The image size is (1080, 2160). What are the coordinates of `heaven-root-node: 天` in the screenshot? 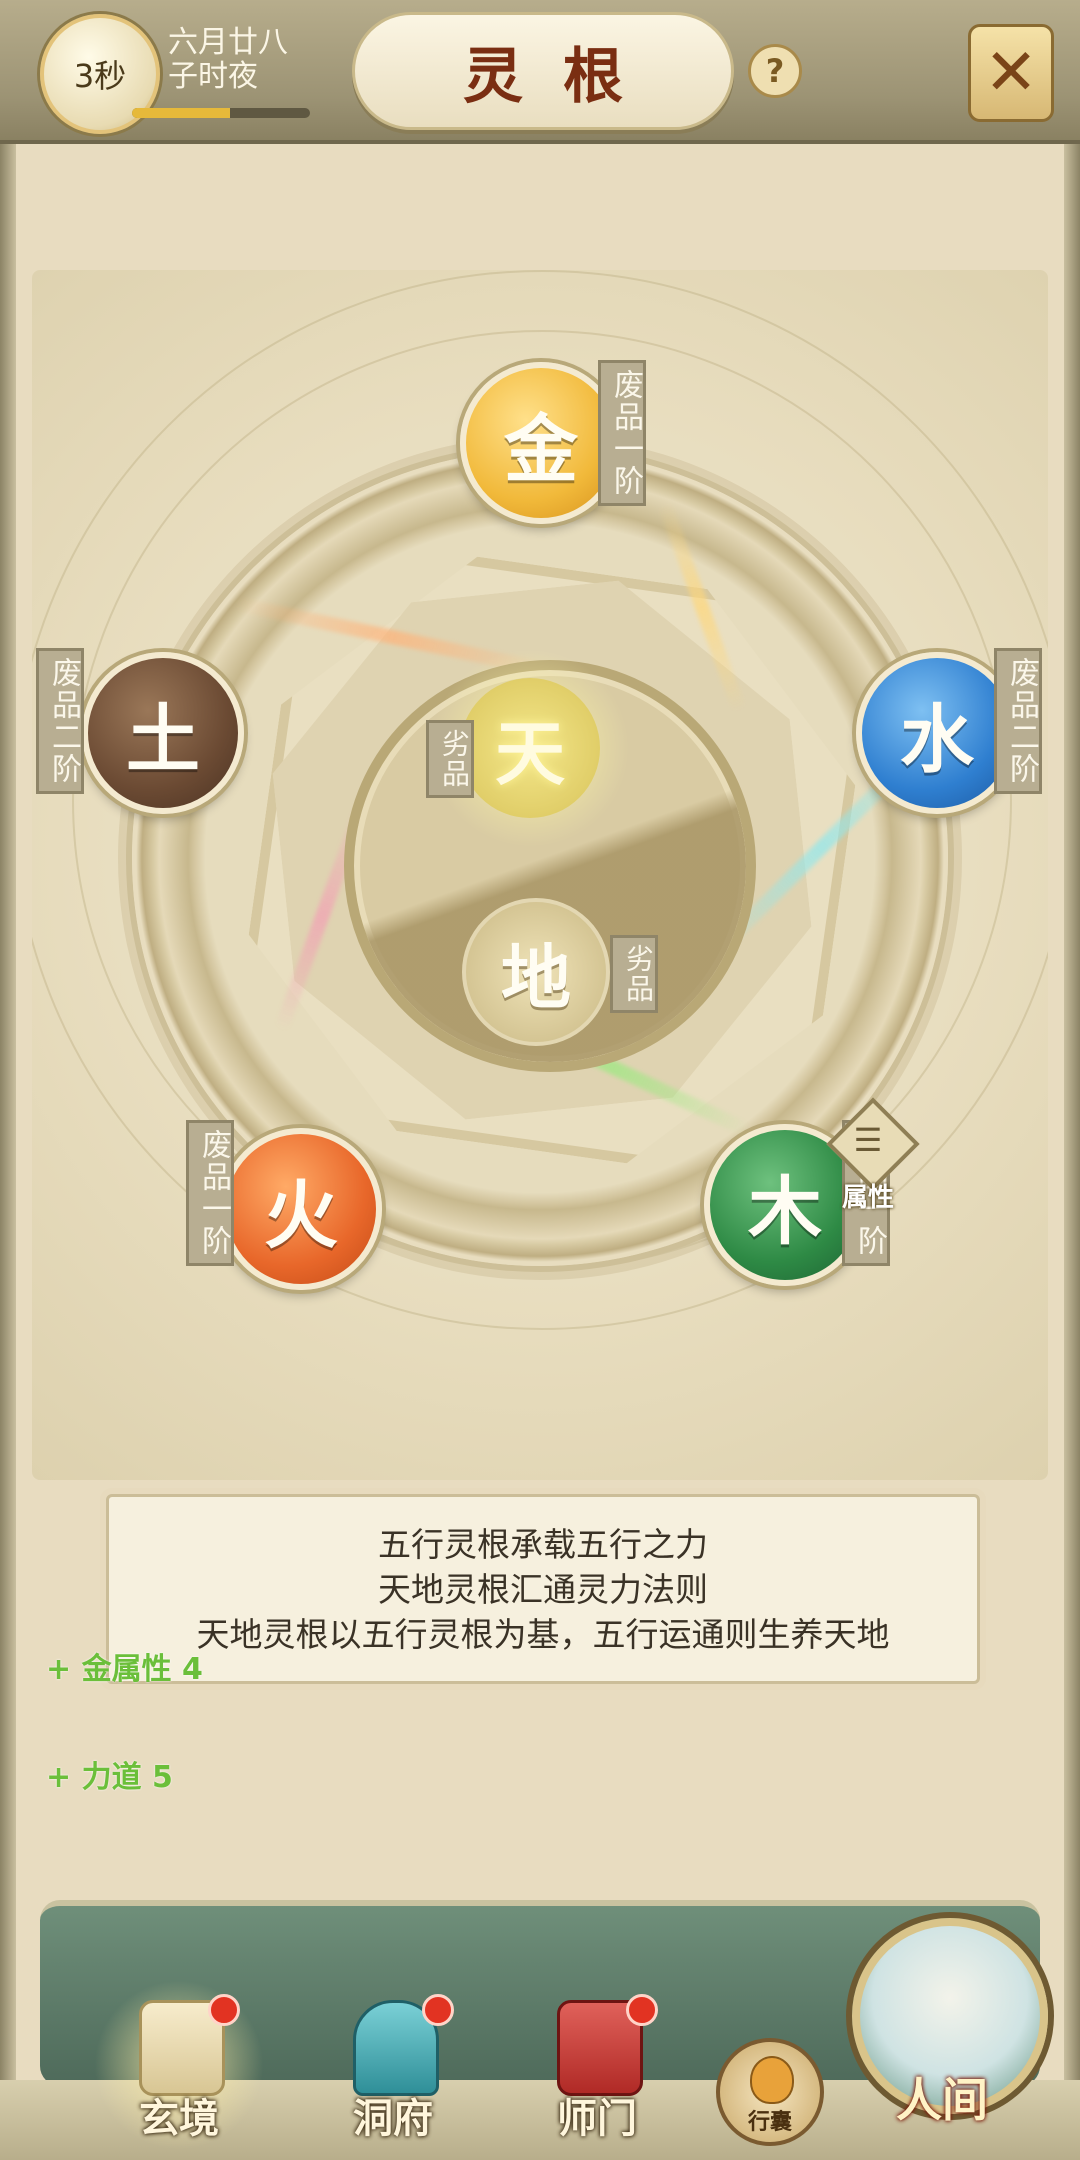 It's located at (530, 748).